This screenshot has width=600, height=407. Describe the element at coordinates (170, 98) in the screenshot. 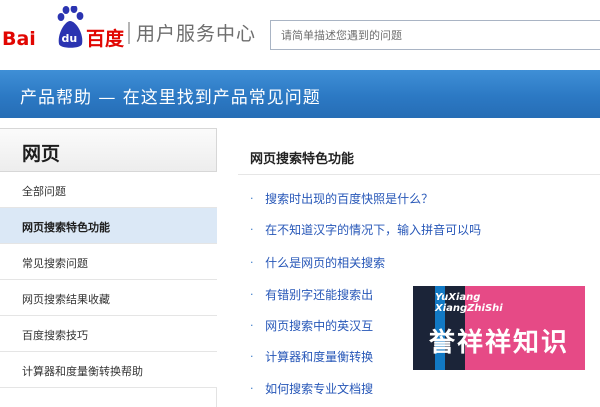

I see `banner-title: 产品帮助 — 在这里找到产品常见问题` at that location.